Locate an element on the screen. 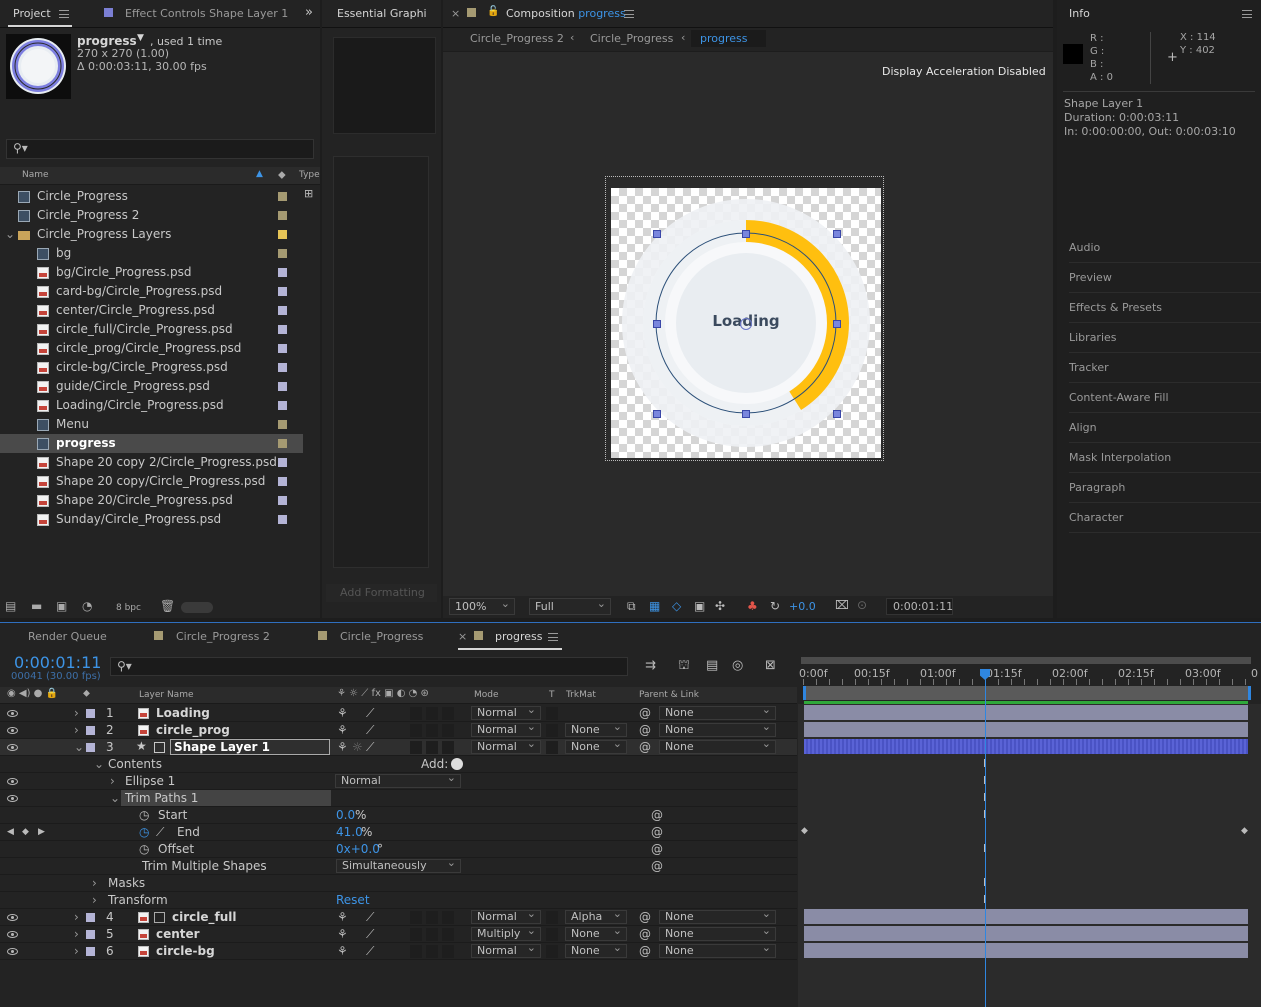 This screenshot has width=1261, height=1007. trim-paths-label: Trim Paths 1 is located at coordinates (226, 798).